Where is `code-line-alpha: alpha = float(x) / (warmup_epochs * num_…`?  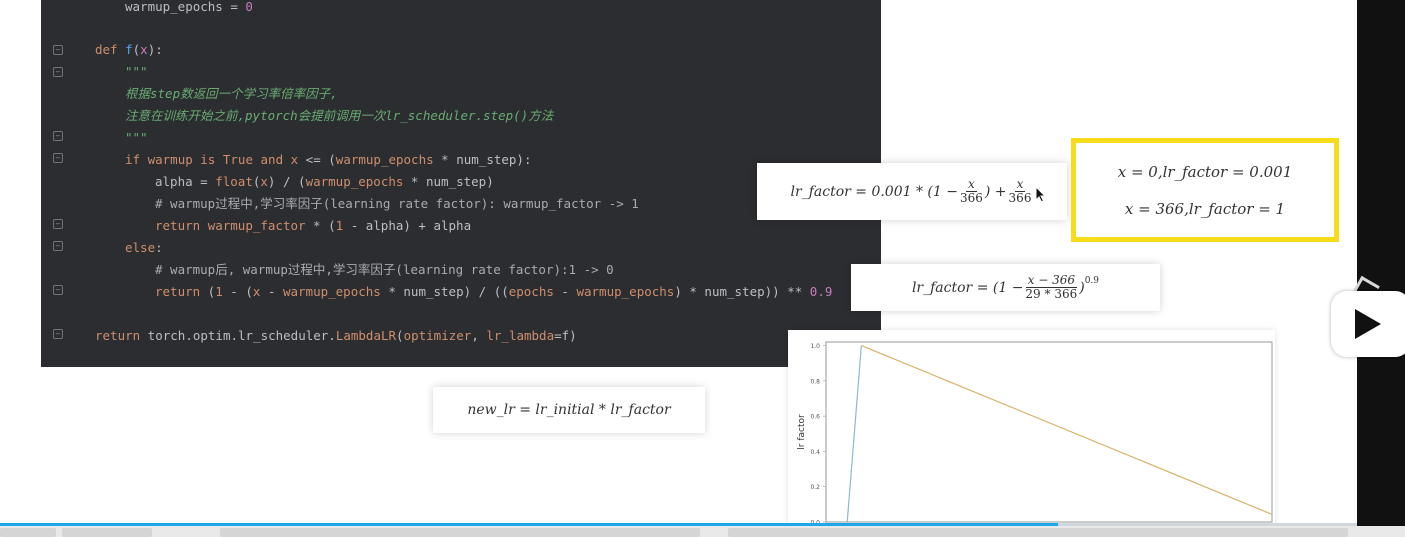 code-line-alpha: alpha = float(x) / (warmup_epochs * num_… is located at coordinates (324, 182).